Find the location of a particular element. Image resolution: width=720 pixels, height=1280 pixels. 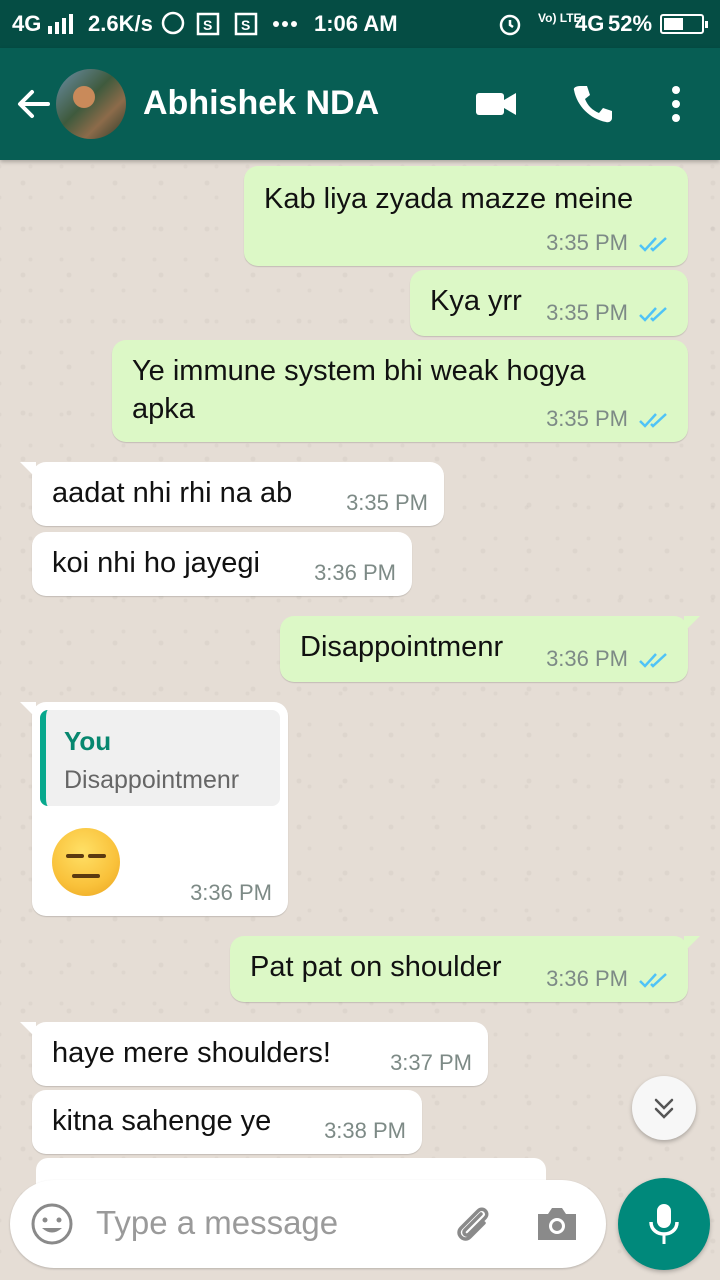

video-call-icon is located at coordinates (496, 104).